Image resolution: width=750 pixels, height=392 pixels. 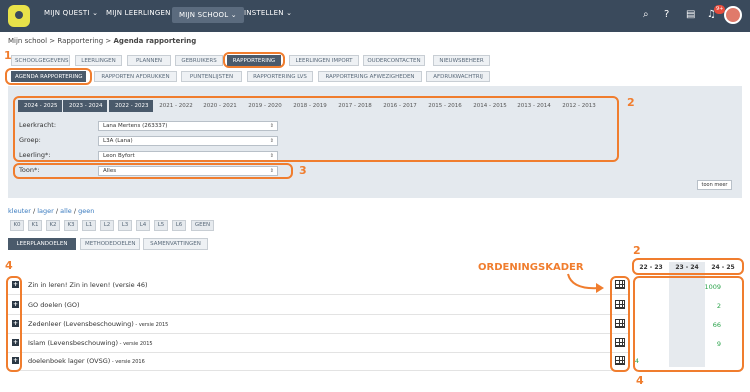 What do you see at coordinates (149, 60) in the screenshot?
I see `tab-plannen: PLANNEN` at bounding box center [149, 60].